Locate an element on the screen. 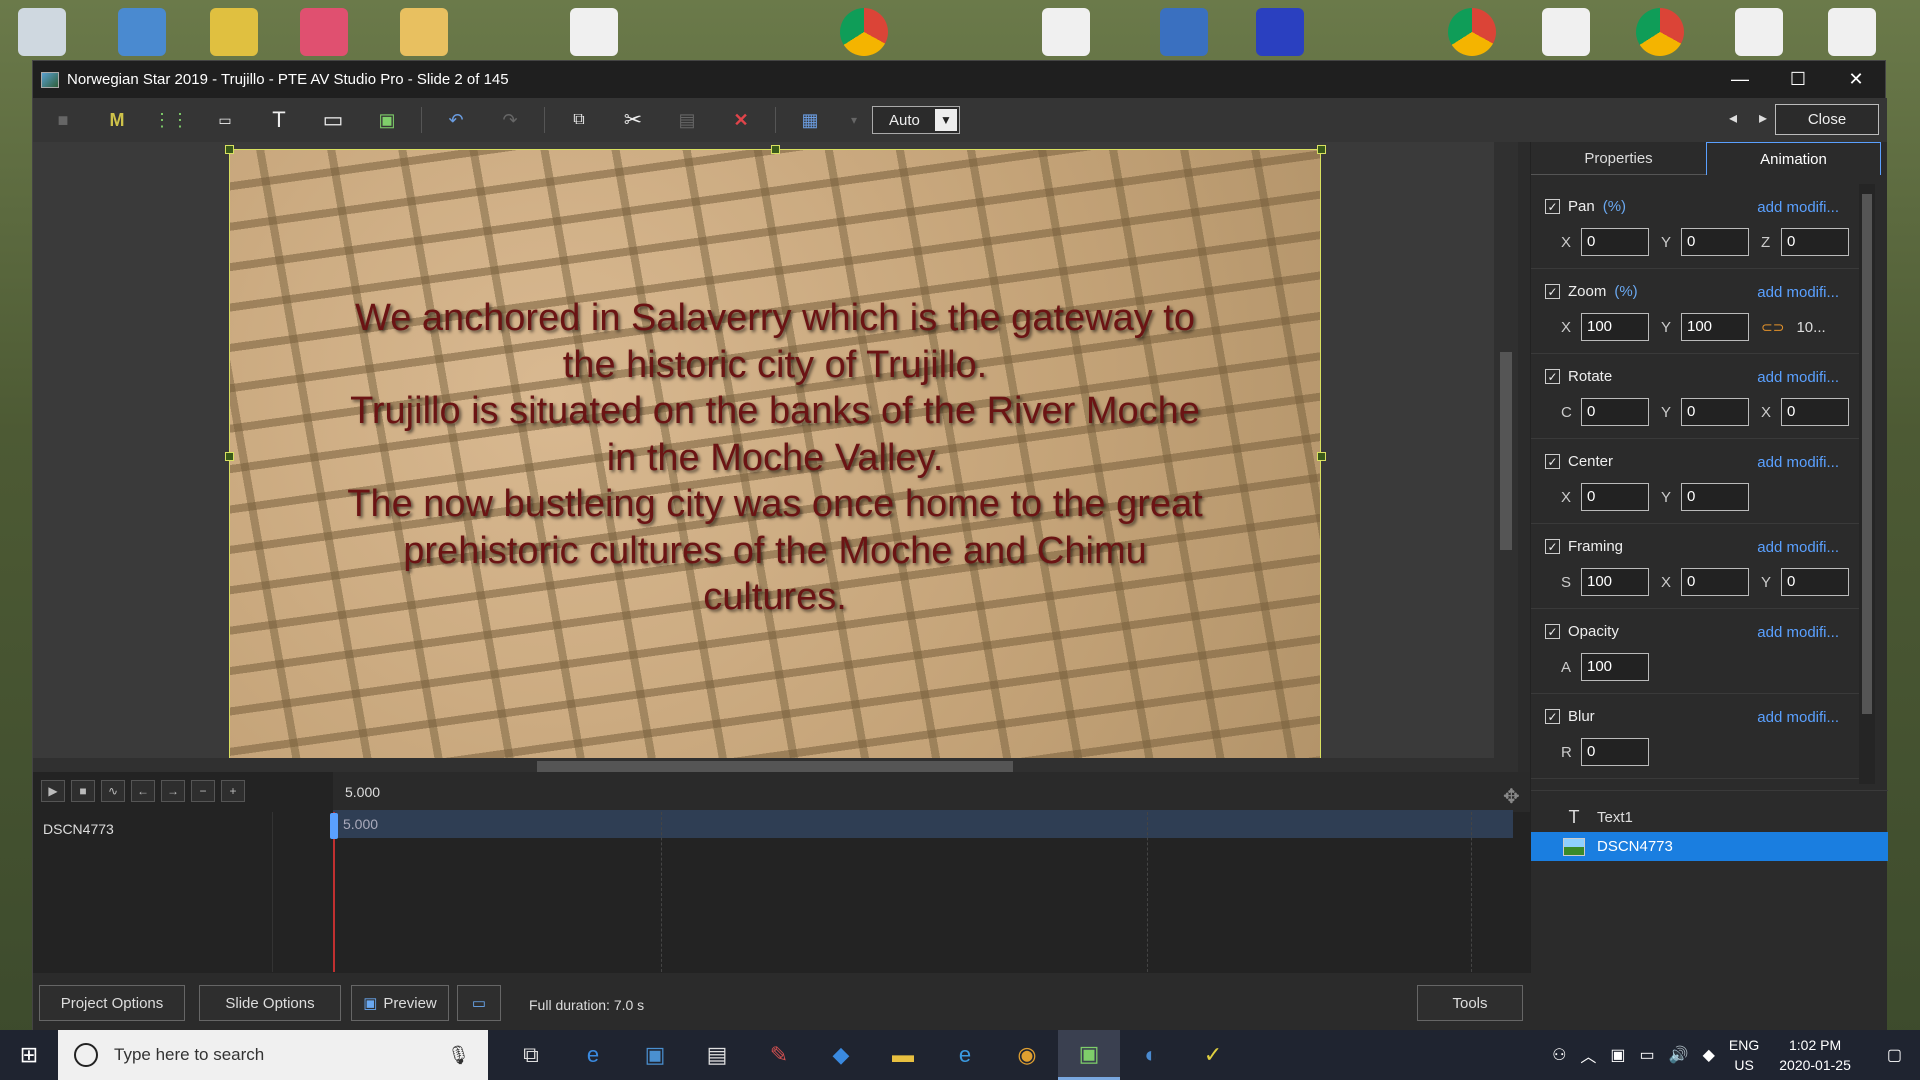  file-shortcut-icon is located at coordinates (1759, 32).